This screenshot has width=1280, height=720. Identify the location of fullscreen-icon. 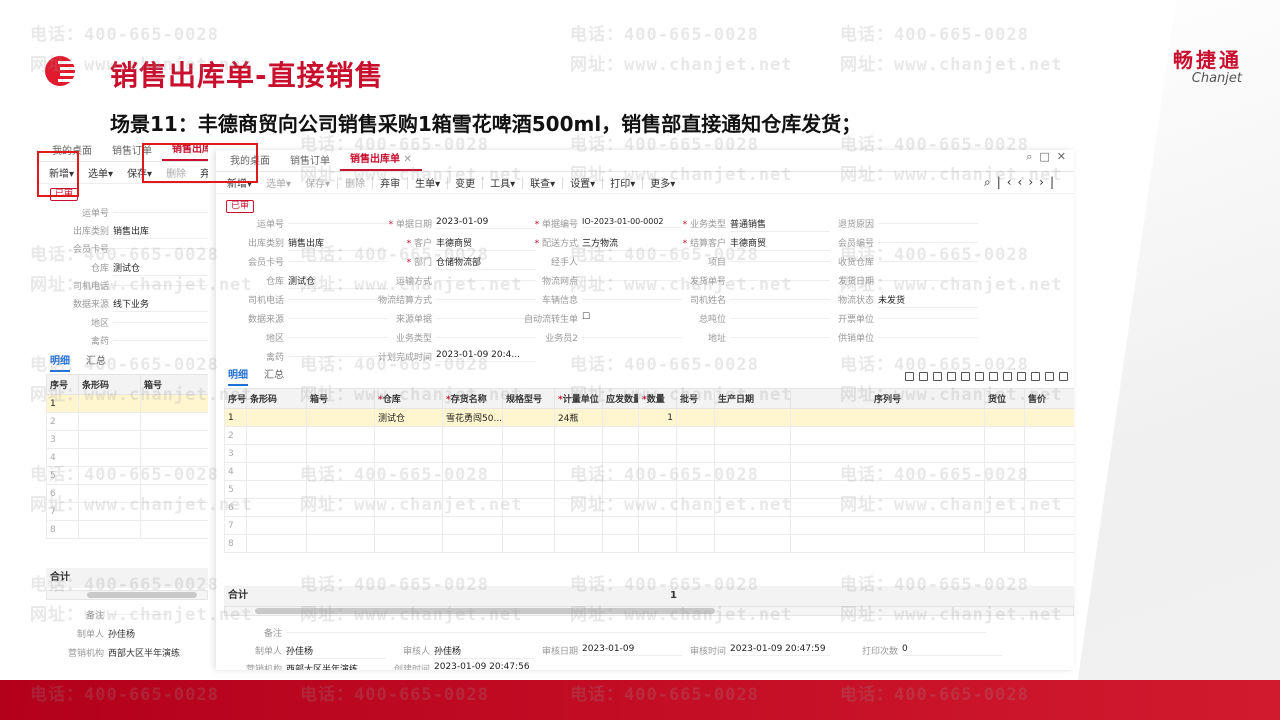
(1063, 376).